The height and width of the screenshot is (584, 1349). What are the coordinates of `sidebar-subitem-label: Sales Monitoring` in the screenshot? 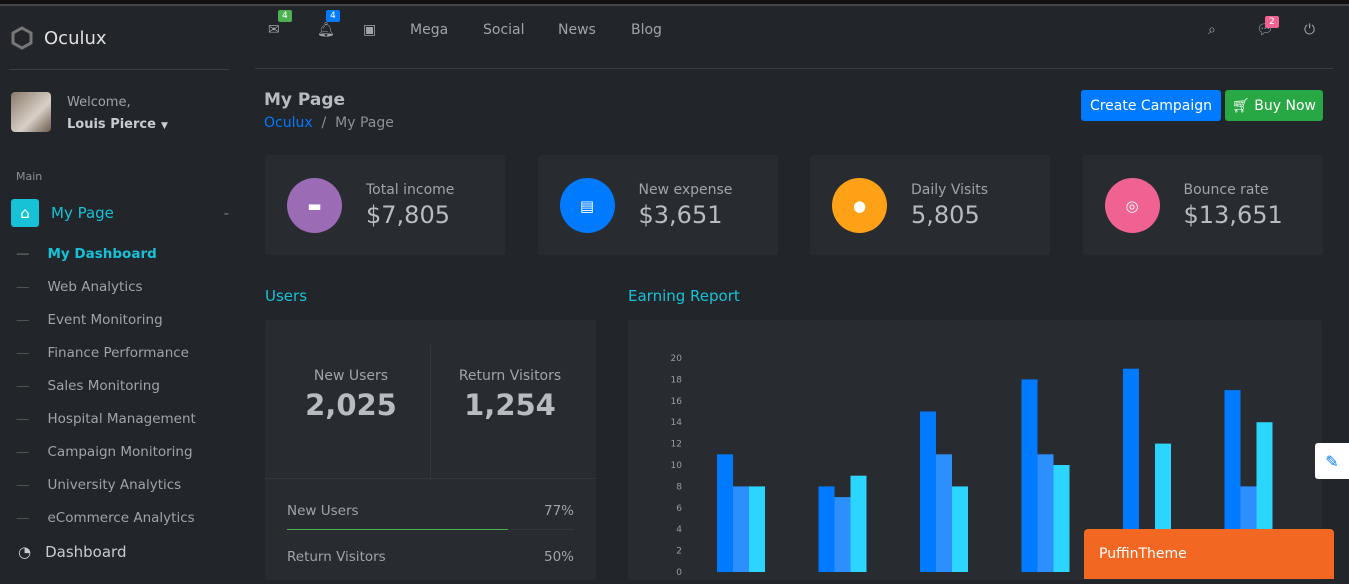 It's located at (103, 386).